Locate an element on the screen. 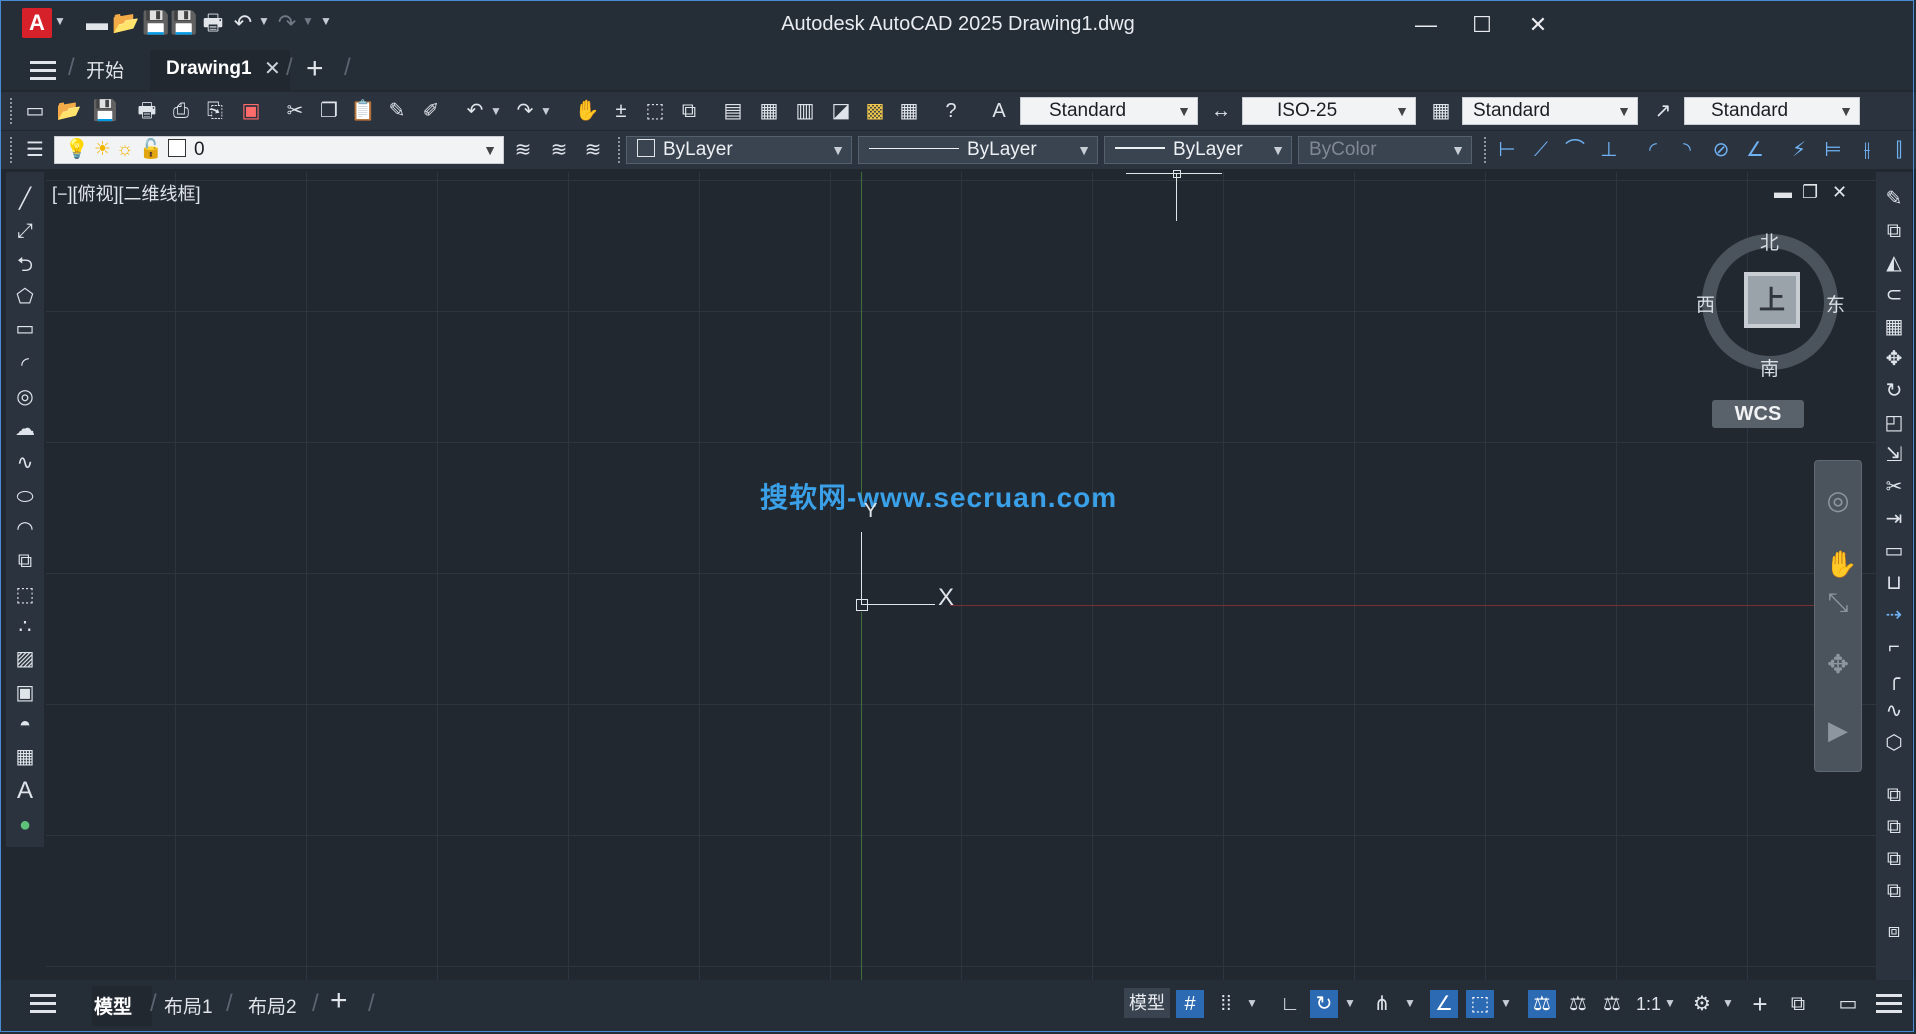 The height and width of the screenshot is (1034, 1916). zoom-previous-icon: ⧉ is located at coordinates (689, 111).